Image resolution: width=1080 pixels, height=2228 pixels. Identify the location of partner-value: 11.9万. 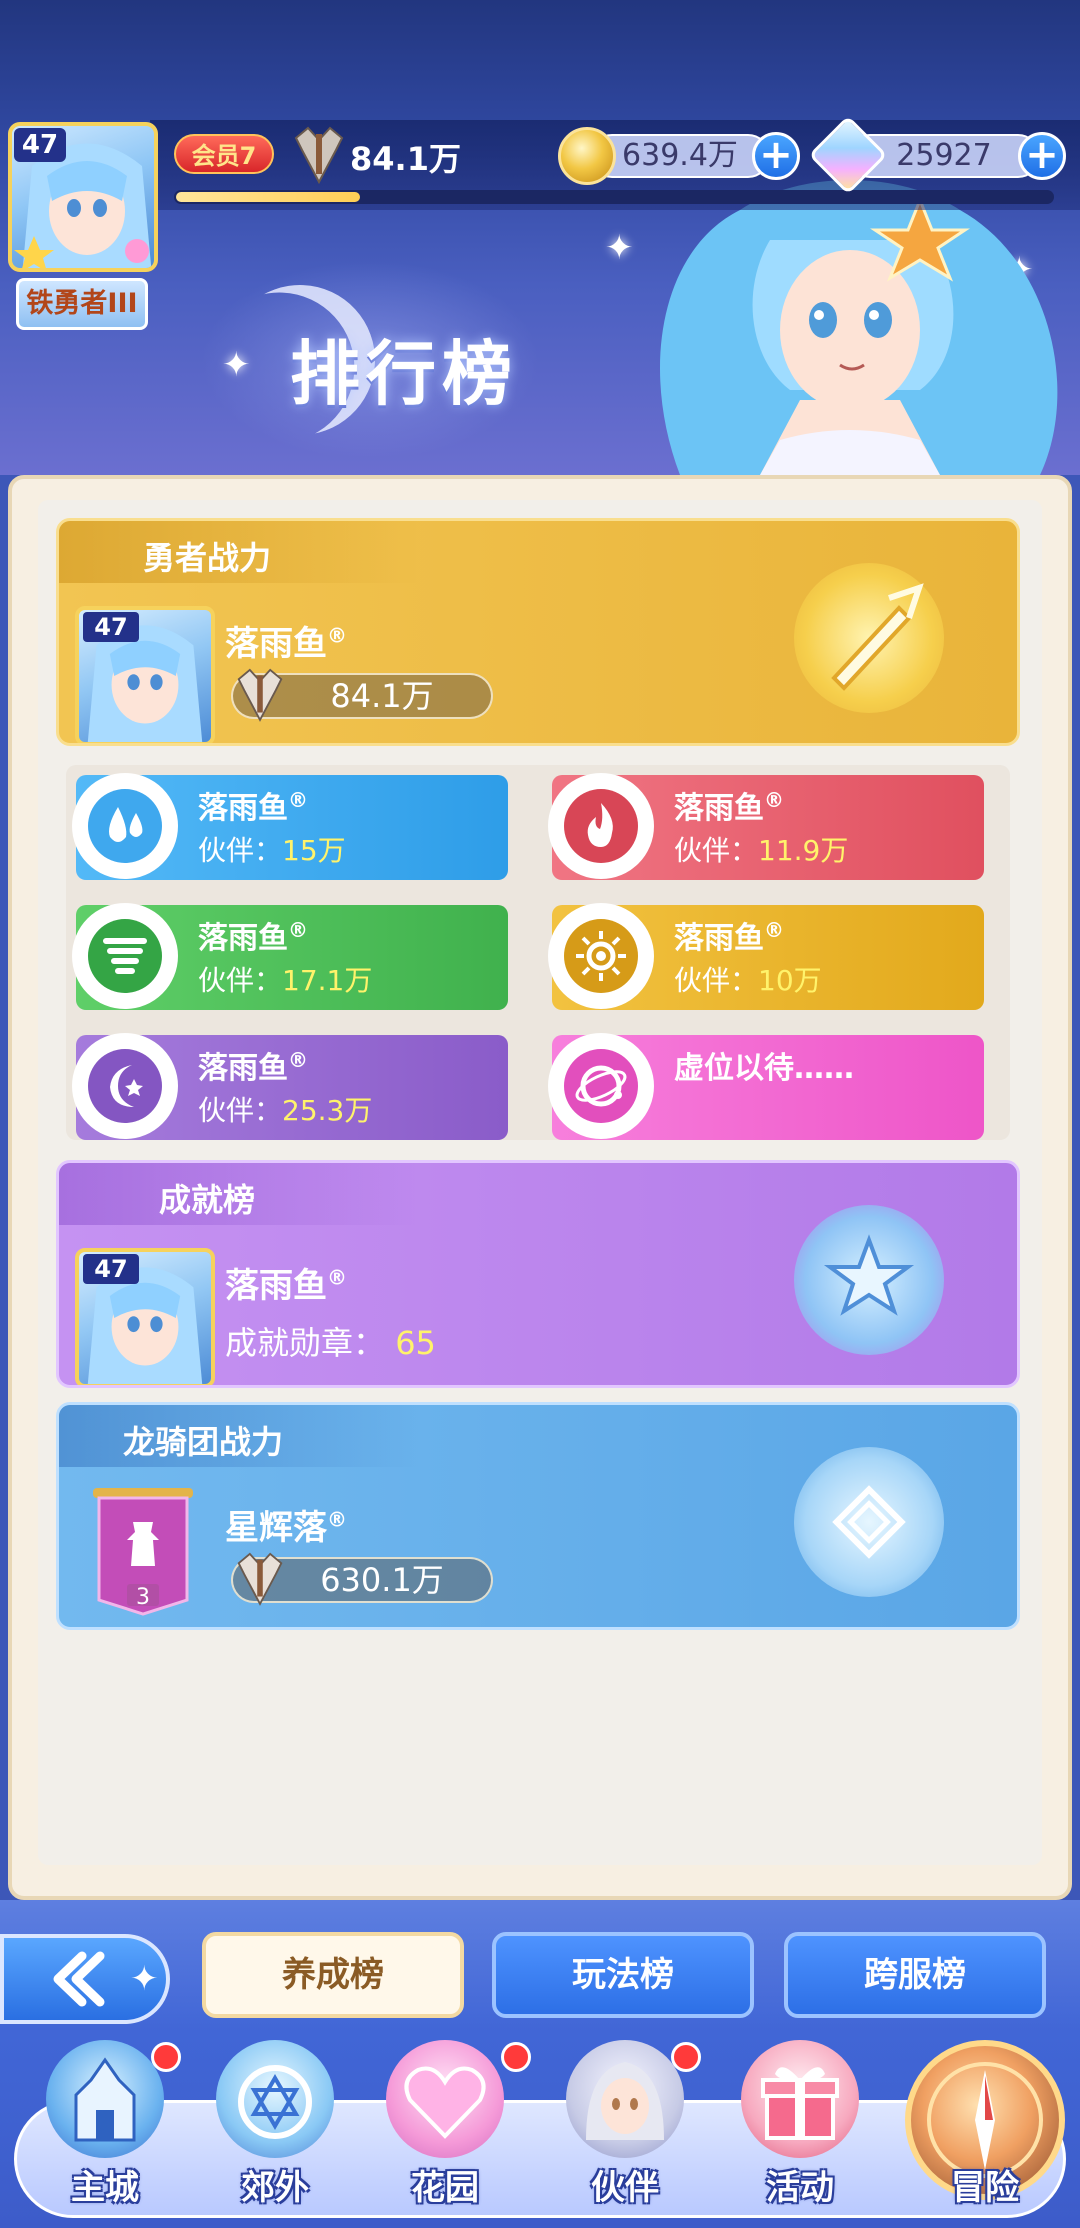
(803, 850).